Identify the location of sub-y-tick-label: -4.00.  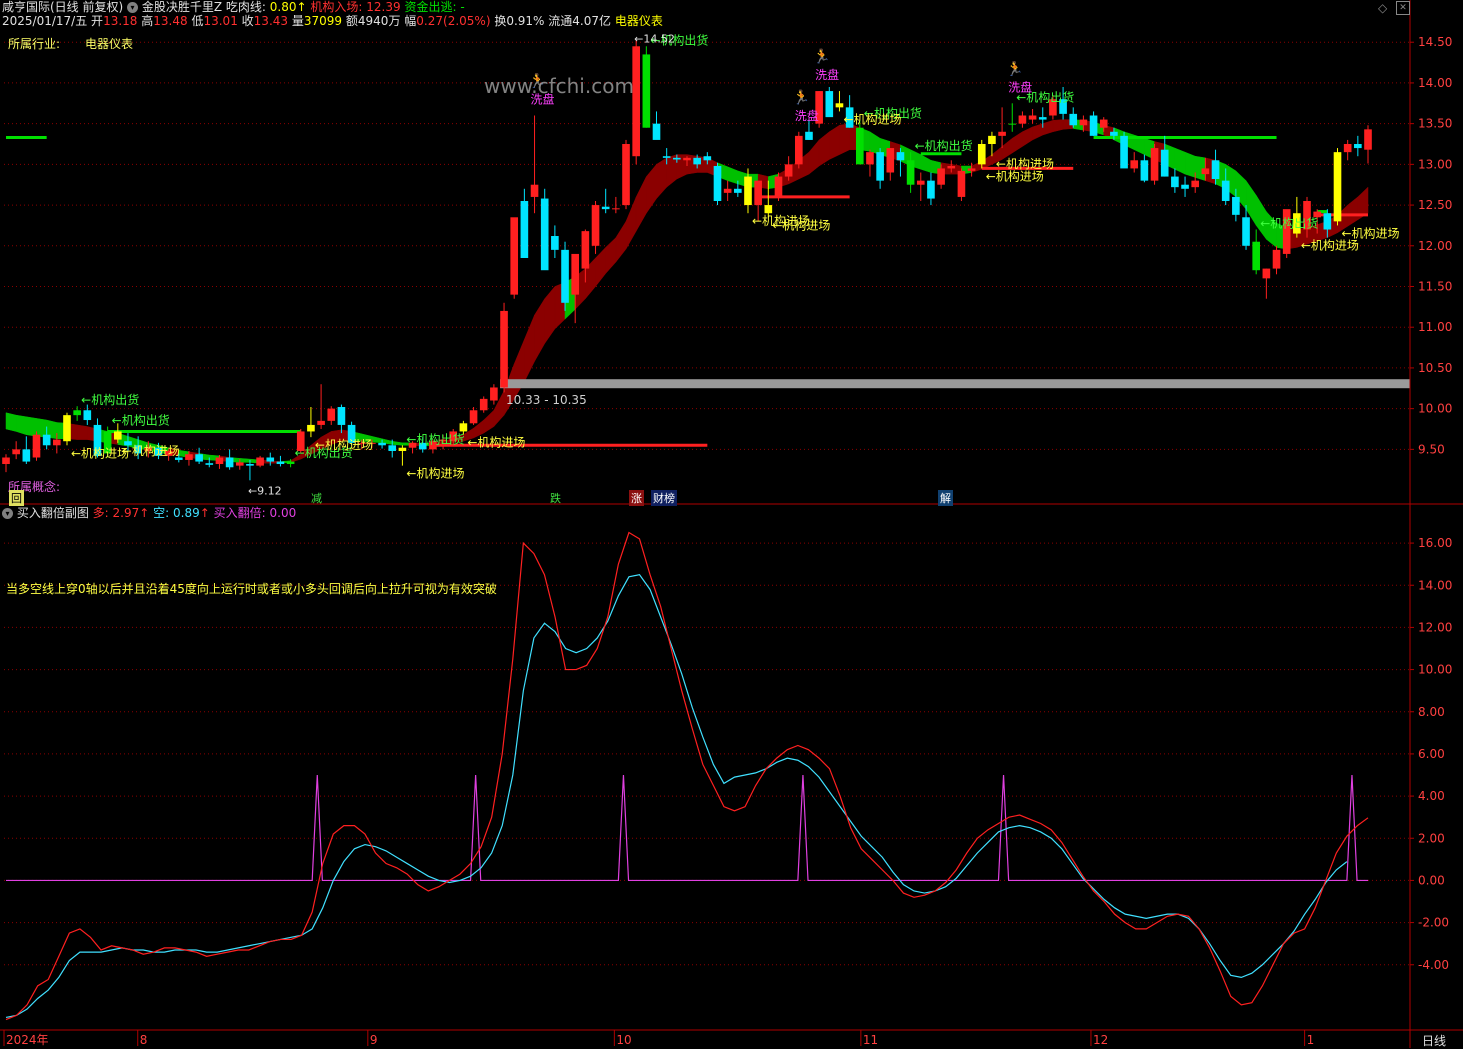
(1433, 965).